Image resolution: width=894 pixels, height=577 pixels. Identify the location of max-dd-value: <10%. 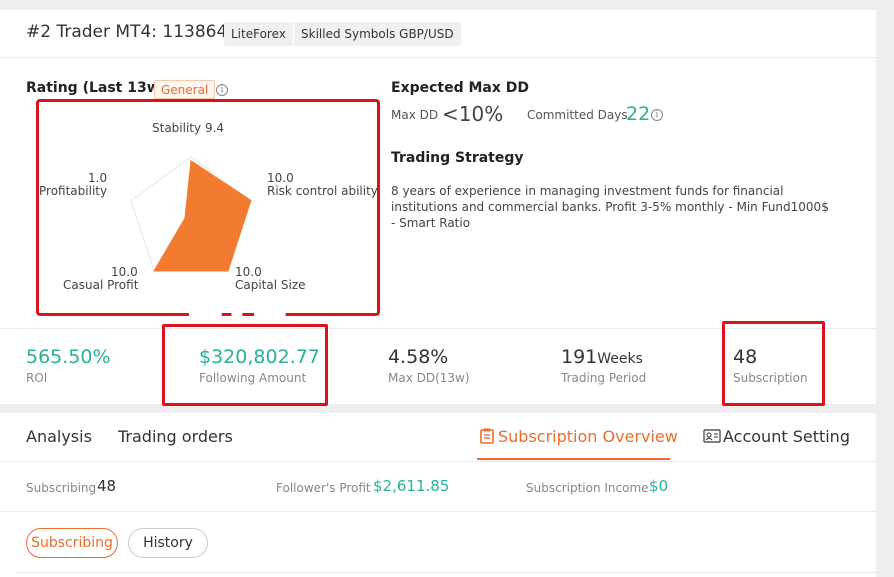
(473, 114).